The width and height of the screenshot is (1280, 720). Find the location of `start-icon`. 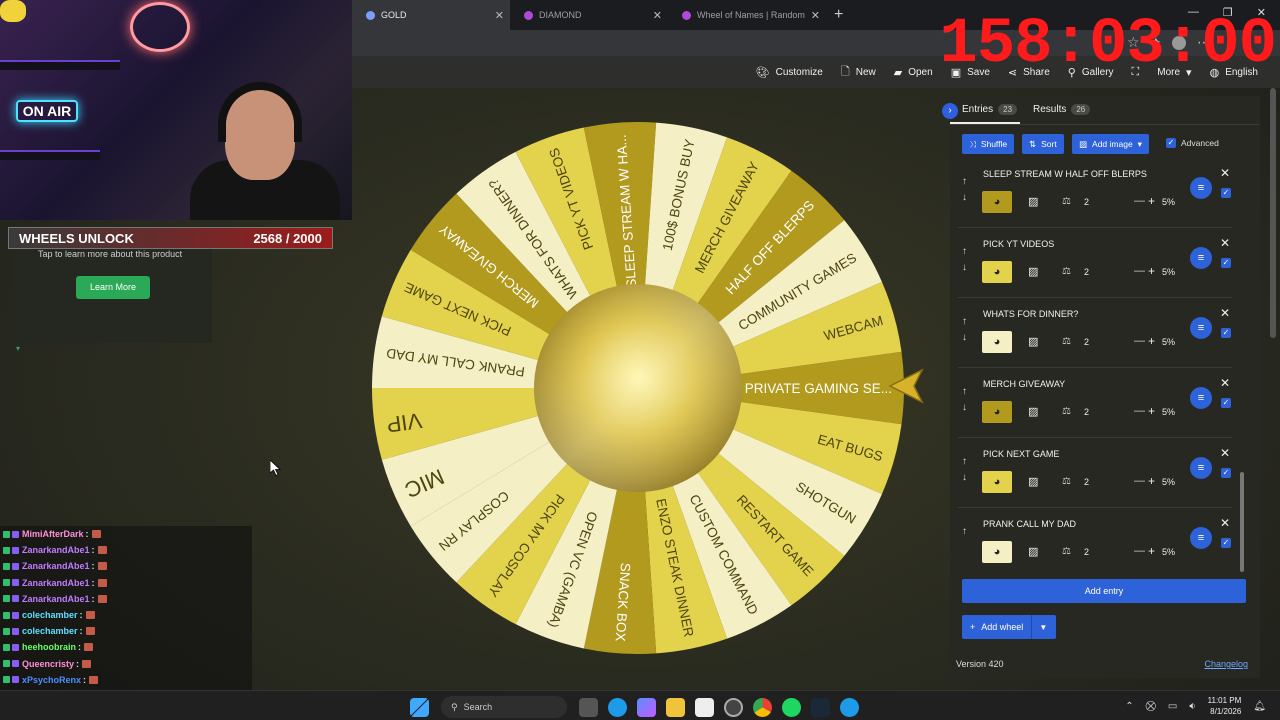

start-icon is located at coordinates (419, 707).